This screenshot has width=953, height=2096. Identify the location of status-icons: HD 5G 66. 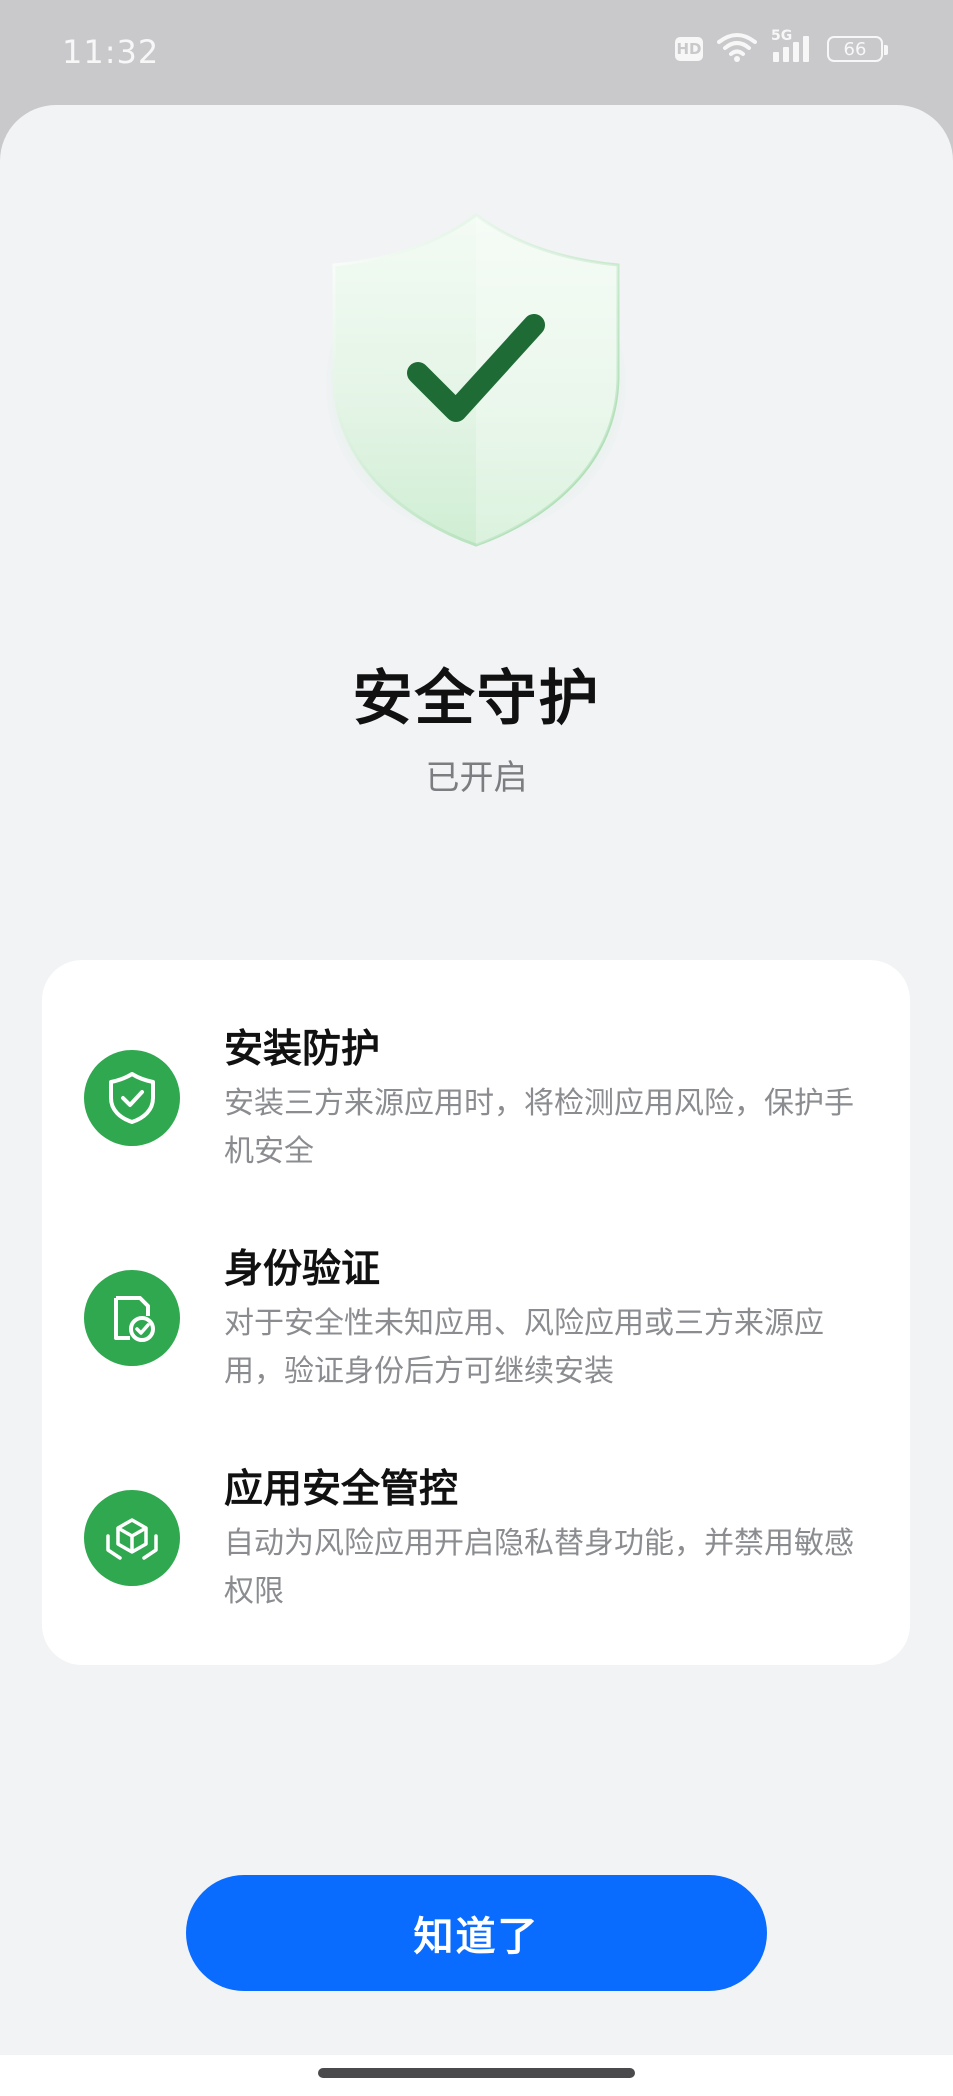
(781, 47).